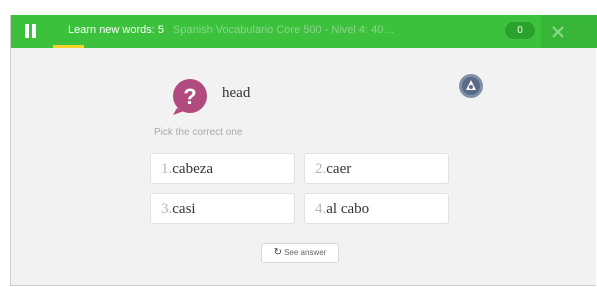 This screenshot has height=287, width=597. Describe the element at coordinates (68, 46) in the screenshot. I see `session-progress` at that location.